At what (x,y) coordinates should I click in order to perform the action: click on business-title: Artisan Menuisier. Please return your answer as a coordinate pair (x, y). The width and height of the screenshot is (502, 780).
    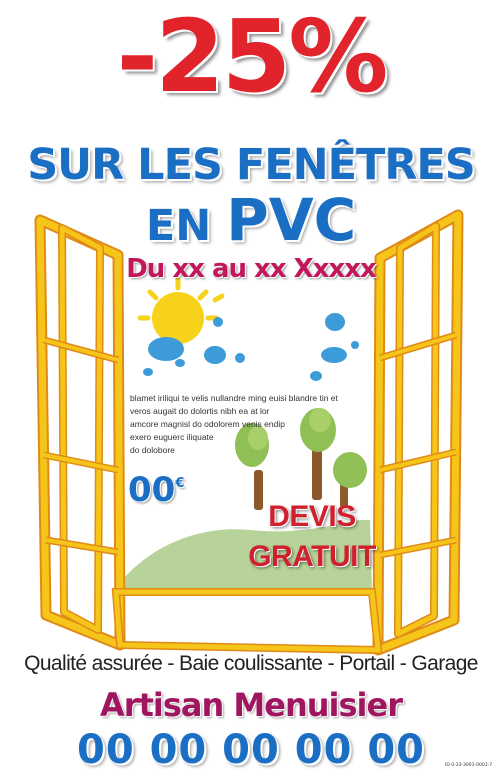
    Looking at the image, I should click on (251, 705).